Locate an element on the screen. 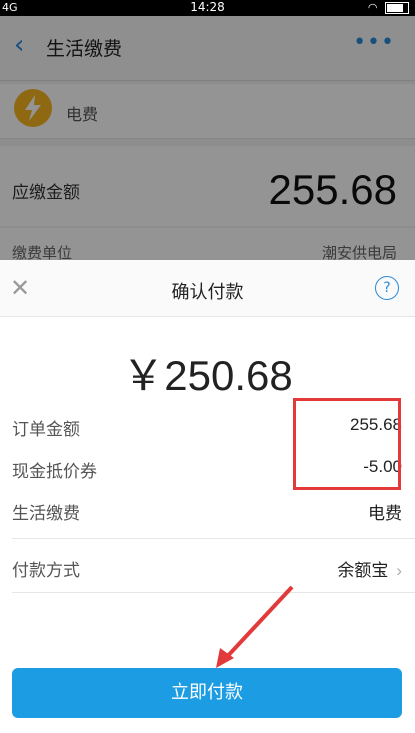 The width and height of the screenshot is (415, 733). question-icon: ? is located at coordinates (387, 288).